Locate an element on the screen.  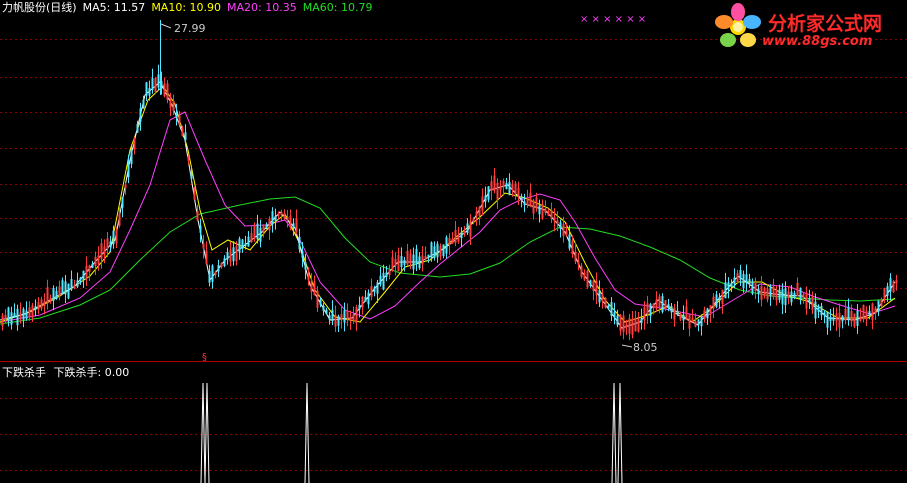
high-arrow is located at coordinates (166, 26).